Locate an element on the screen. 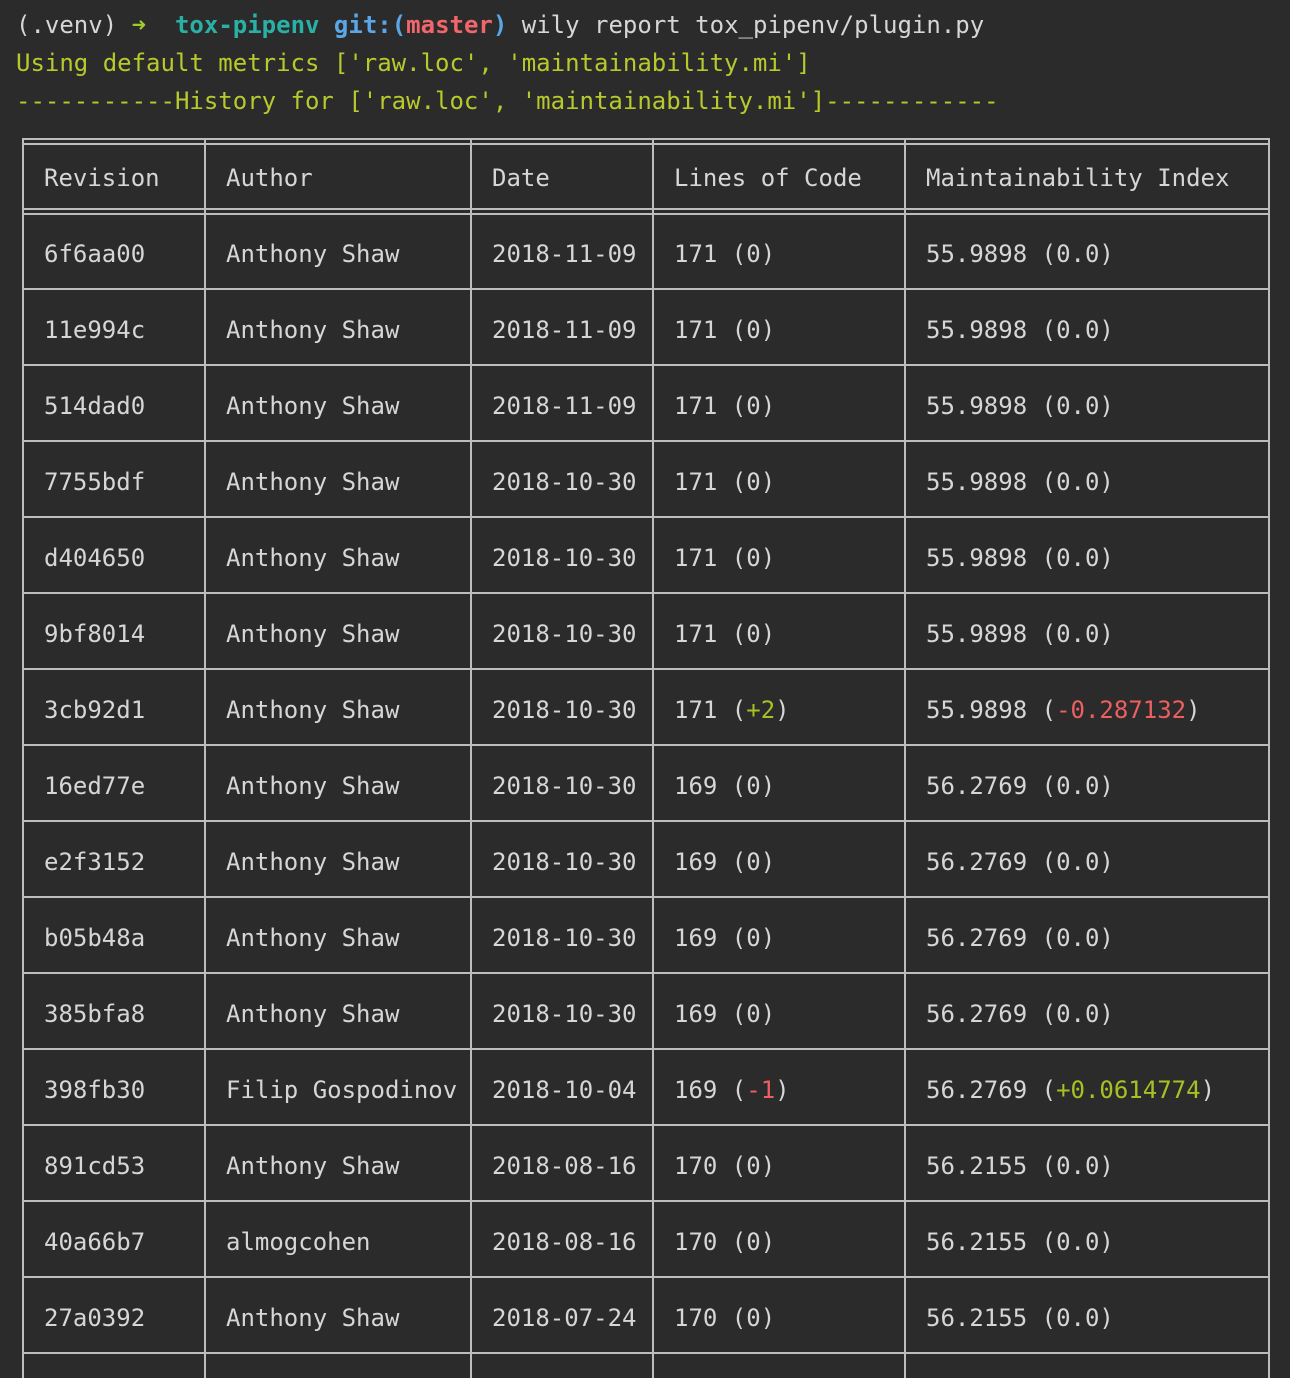 The image size is (1290, 1378). revision-cell: 385bfa8 is located at coordinates (95, 1014).